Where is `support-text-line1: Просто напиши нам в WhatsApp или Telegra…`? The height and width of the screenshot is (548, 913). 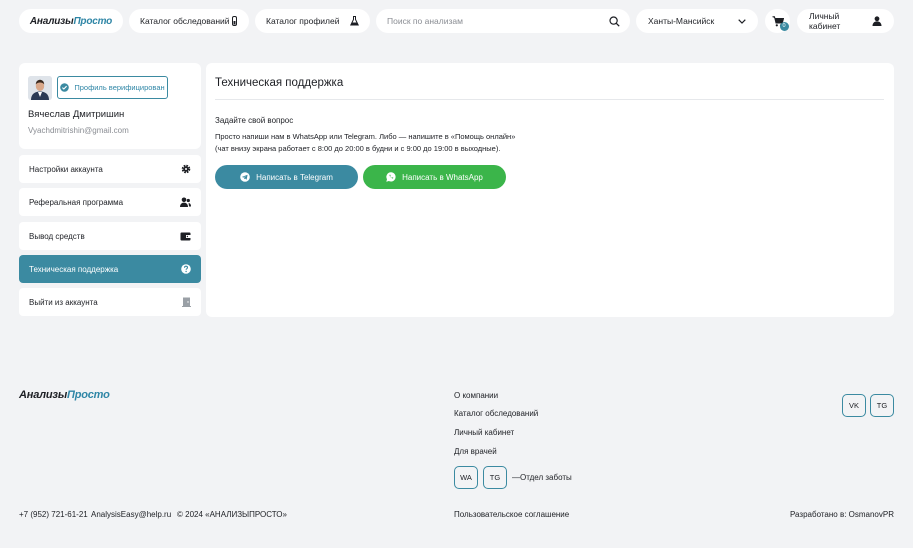
support-text-line1: Просто напиши нам в WhatsApp или Telegra… is located at coordinates (365, 136).